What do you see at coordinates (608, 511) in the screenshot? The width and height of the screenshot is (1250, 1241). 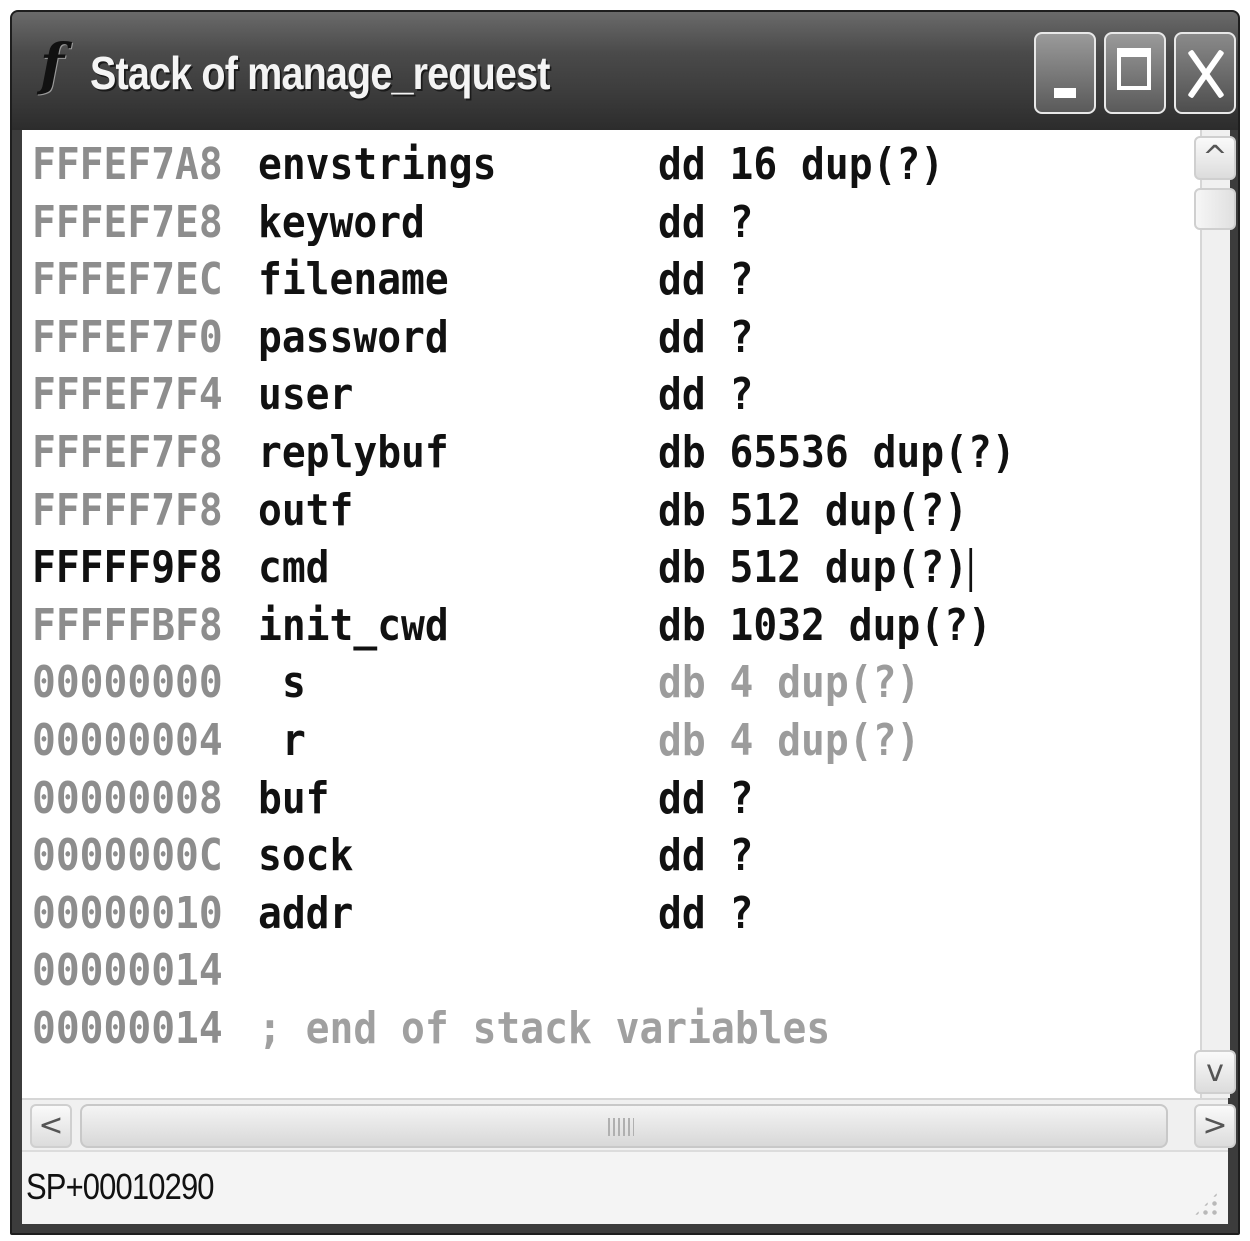 I see `stack-row: FFFFF7F8 outf db 512 dup(?)` at bounding box center [608, 511].